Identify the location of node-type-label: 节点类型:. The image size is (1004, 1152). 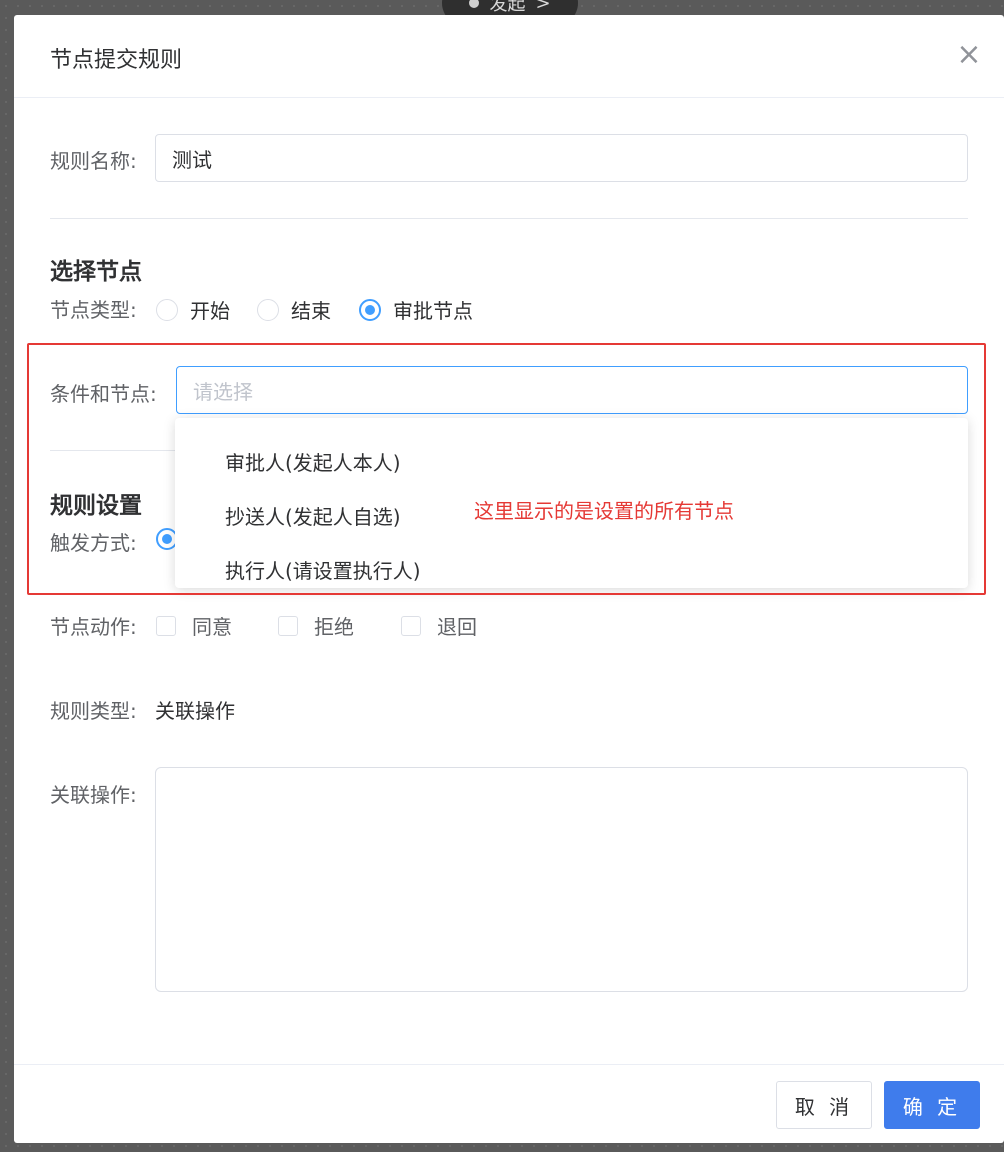
(93, 310).